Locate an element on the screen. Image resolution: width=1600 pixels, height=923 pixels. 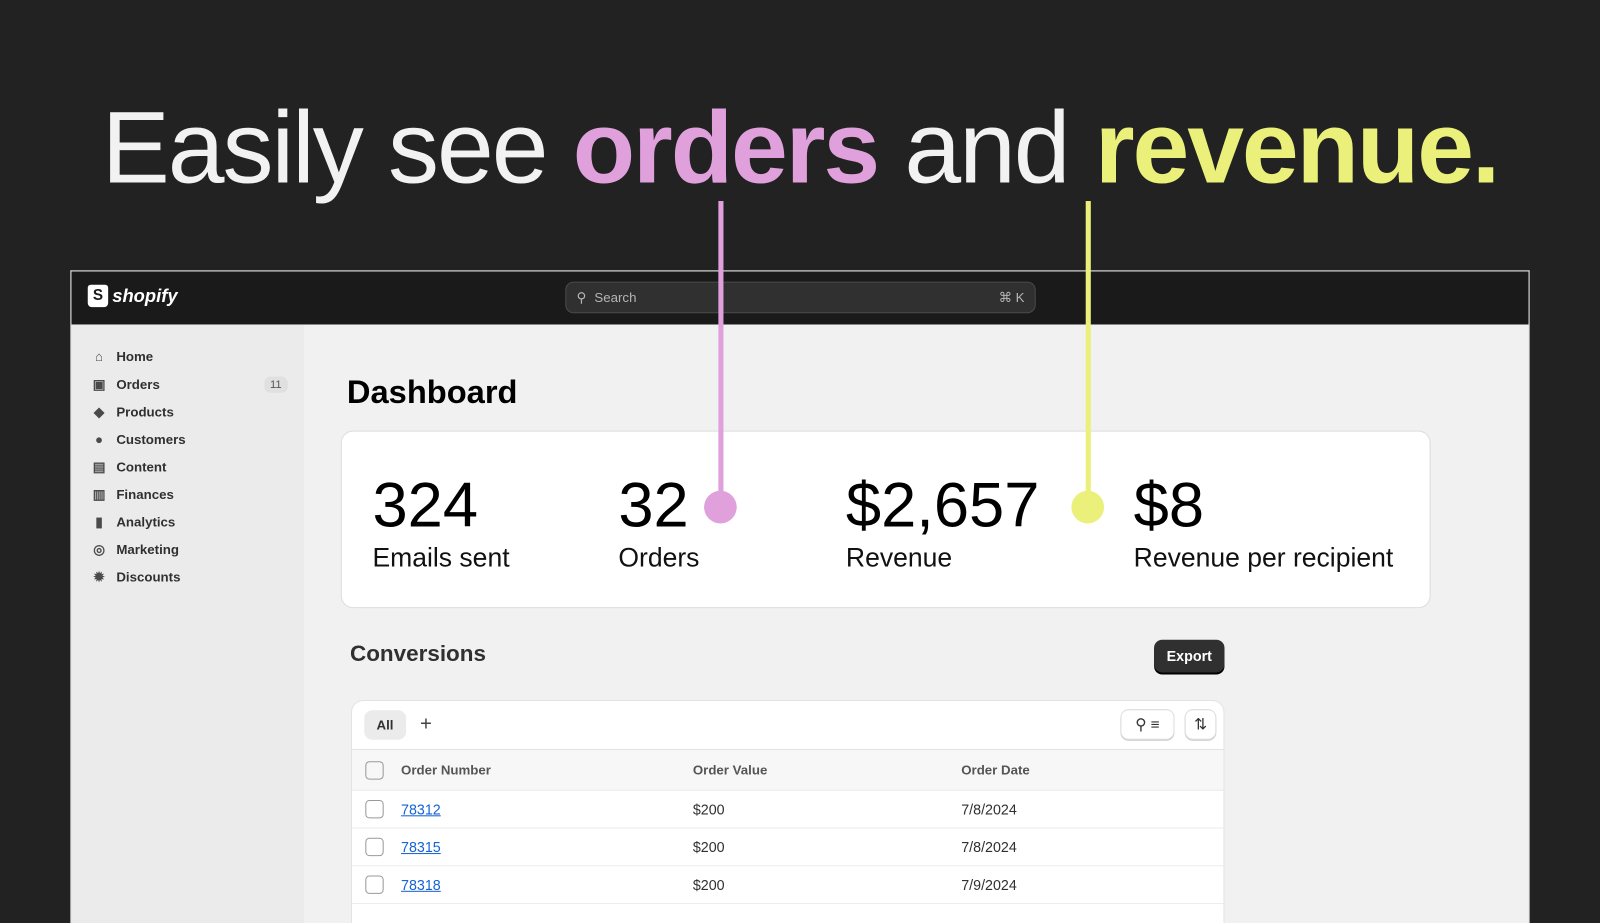
sidebar-item-analytics: ▮ Analytics is located at coordinates (187, 522).